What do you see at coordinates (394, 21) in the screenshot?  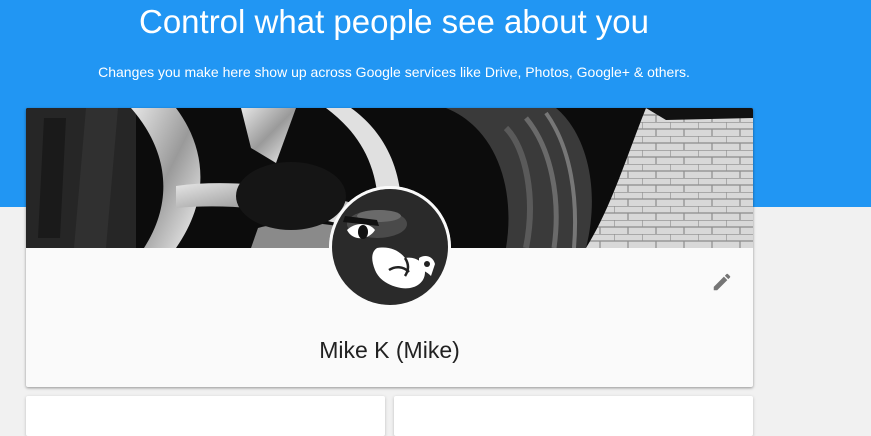 I see `hero-title: Control what people see about you` at bounding box center [394, 21].